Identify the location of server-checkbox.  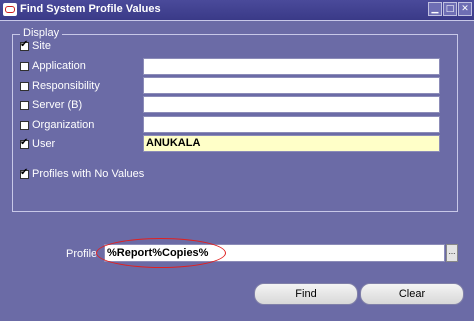
(24, 105).